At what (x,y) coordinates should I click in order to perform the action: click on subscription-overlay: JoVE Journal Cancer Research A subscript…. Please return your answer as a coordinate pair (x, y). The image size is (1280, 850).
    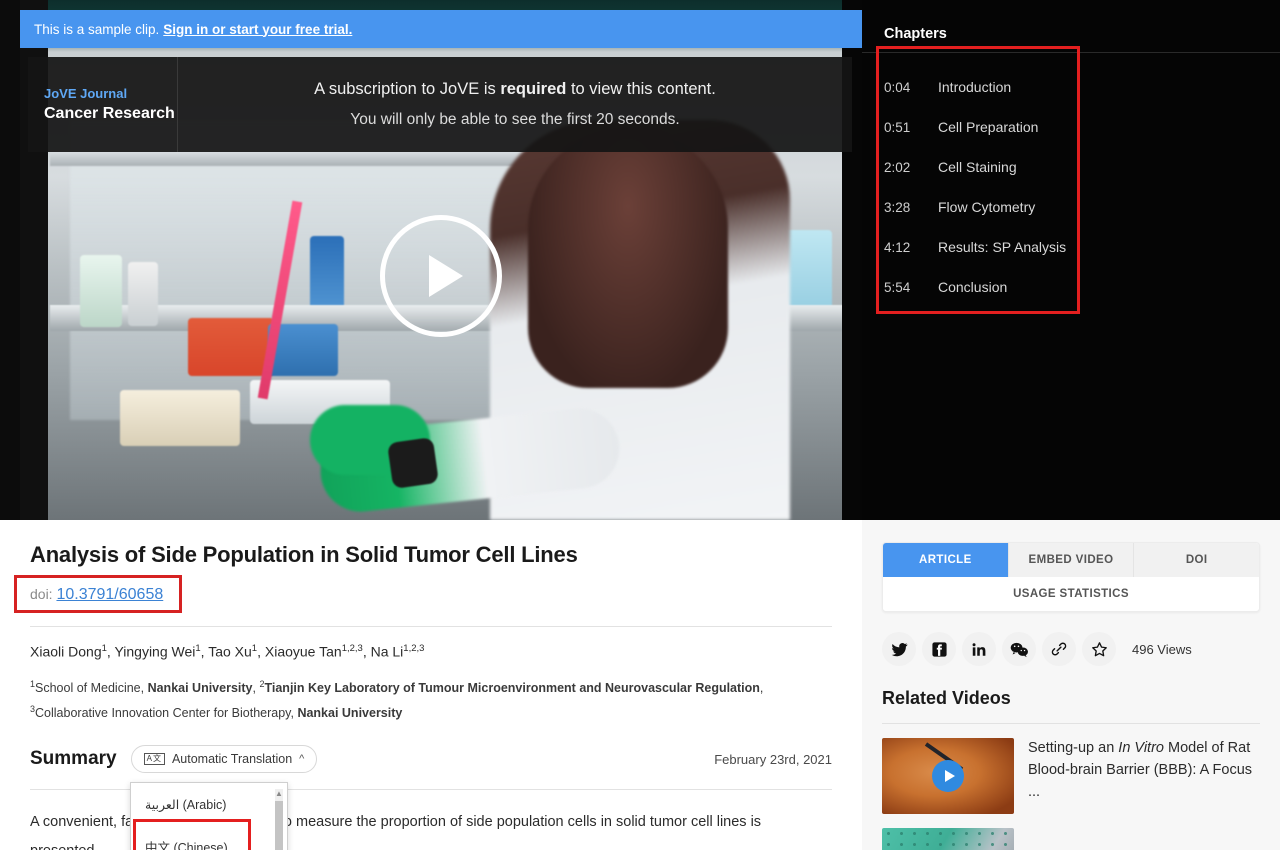
    Looking at the image, I should click on (440, 104).